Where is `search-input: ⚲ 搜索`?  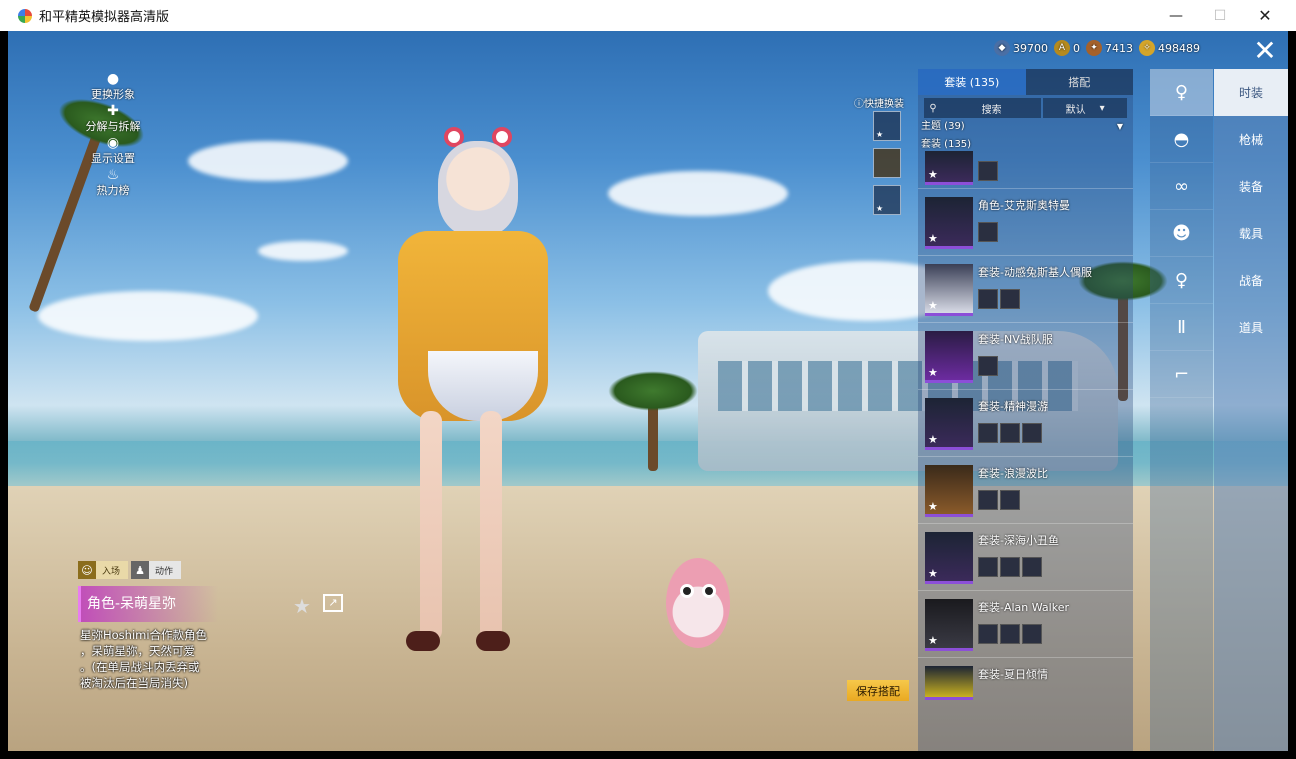
search-input: ⚲ 搜索 is located at coordinates (983, 108).